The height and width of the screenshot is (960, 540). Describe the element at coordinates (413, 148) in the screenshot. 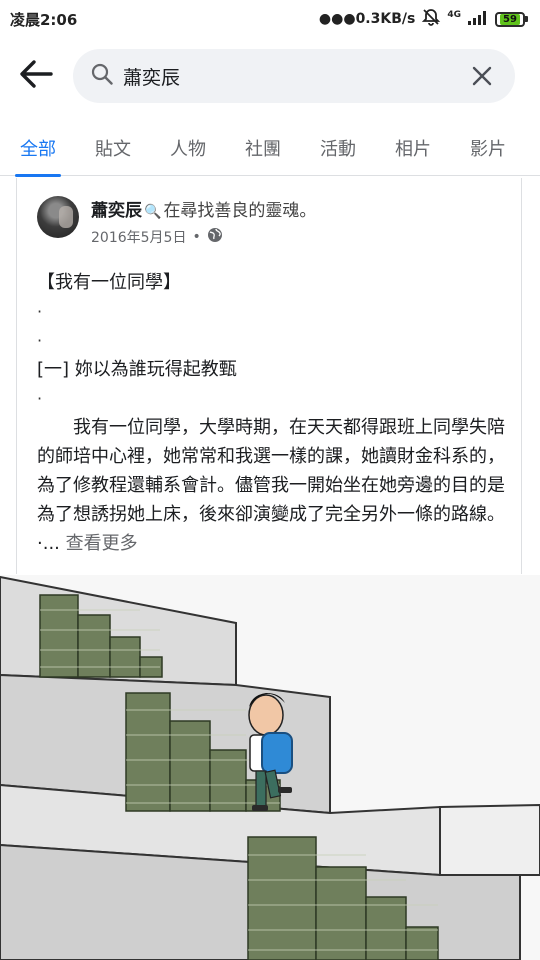

I see `tab-photos: 相片` at that location.